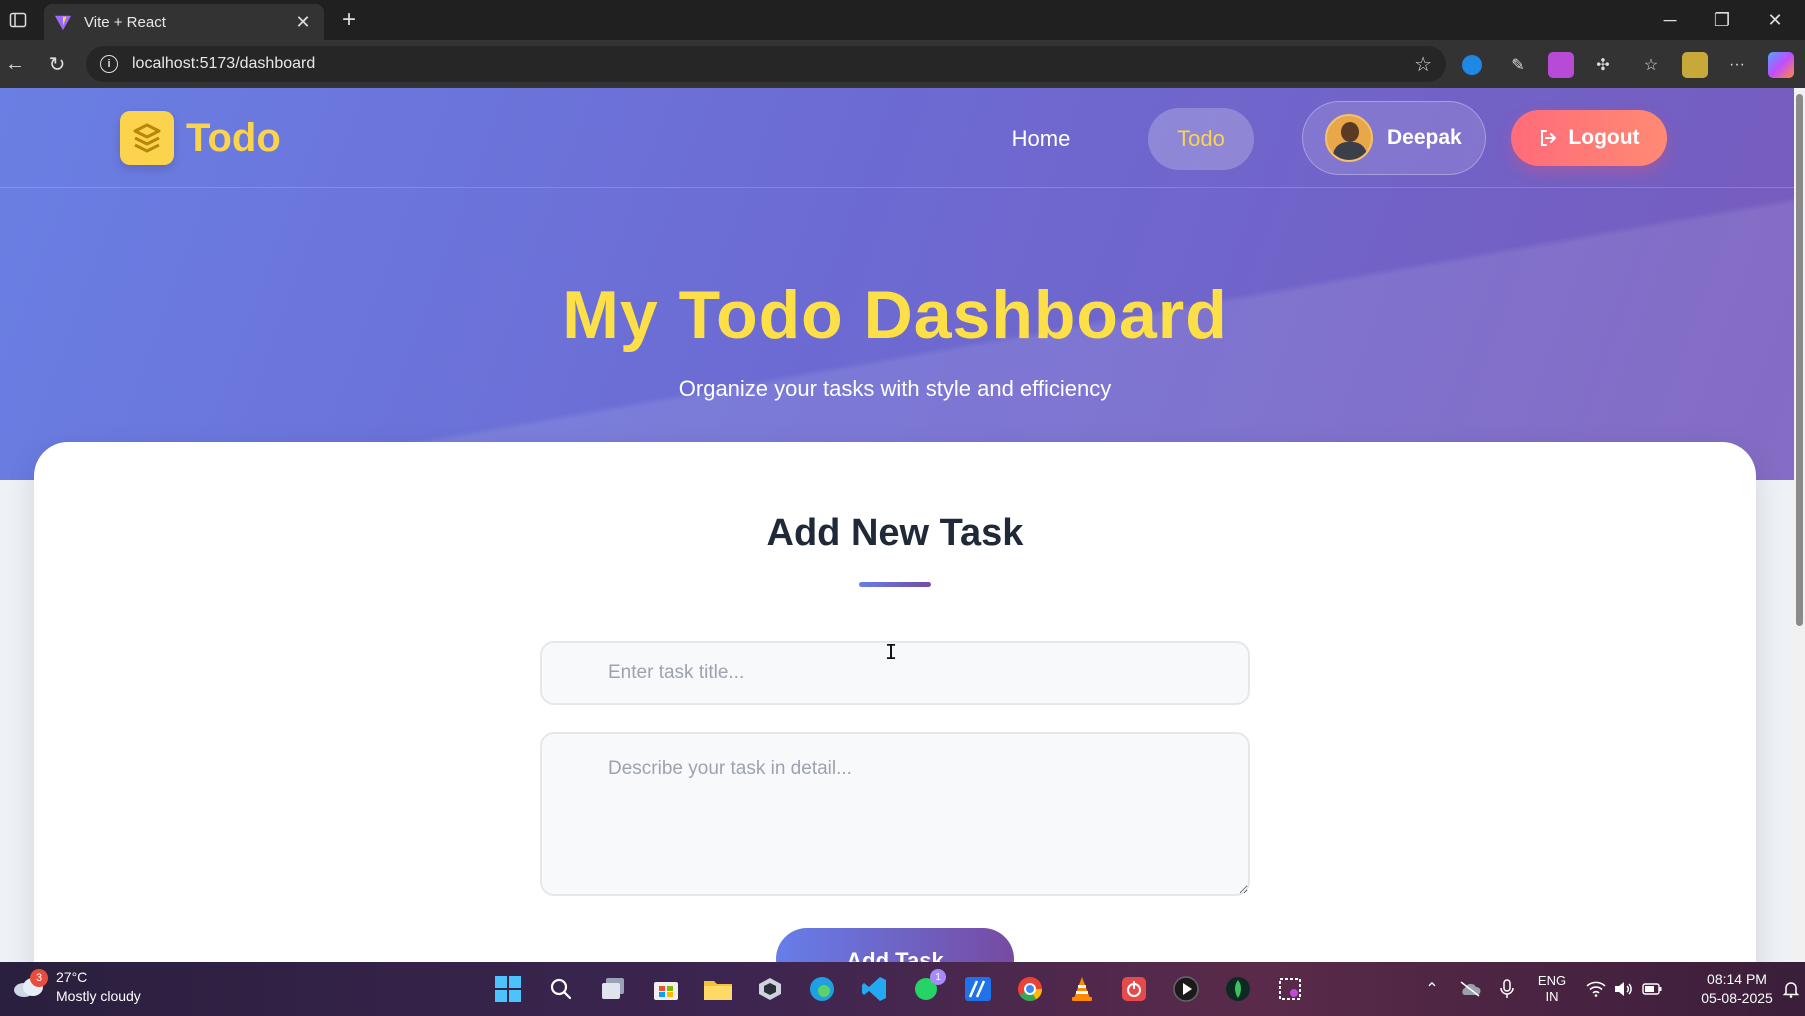 The width and height of the screenshot is (1805, 1016). What do you see at coordinates (1737, 65) in the screenshot?
I see `more-menu-icon: ···` at bounding box center [1737, 65].